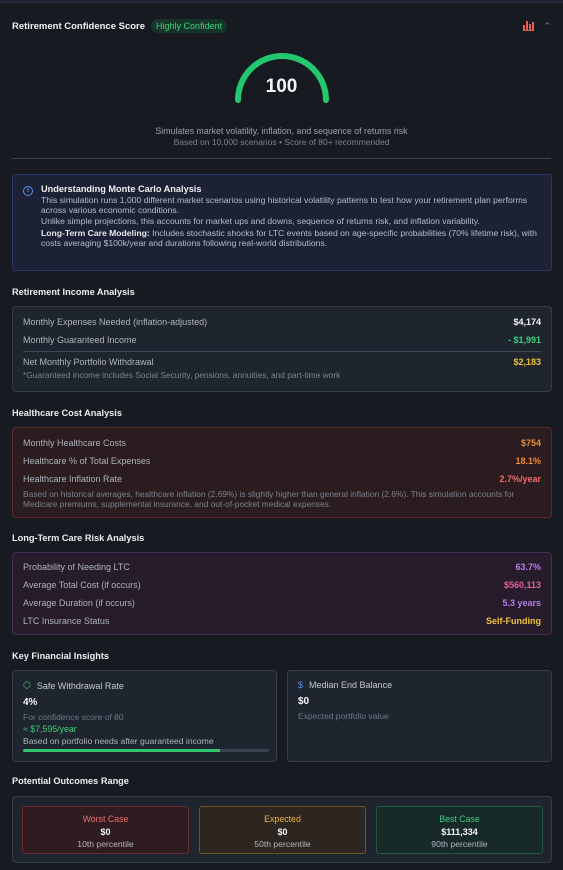  Describe the element at coordinates (27, 685) in the screenshot. I see `shield-icon: ⬡` at that location.